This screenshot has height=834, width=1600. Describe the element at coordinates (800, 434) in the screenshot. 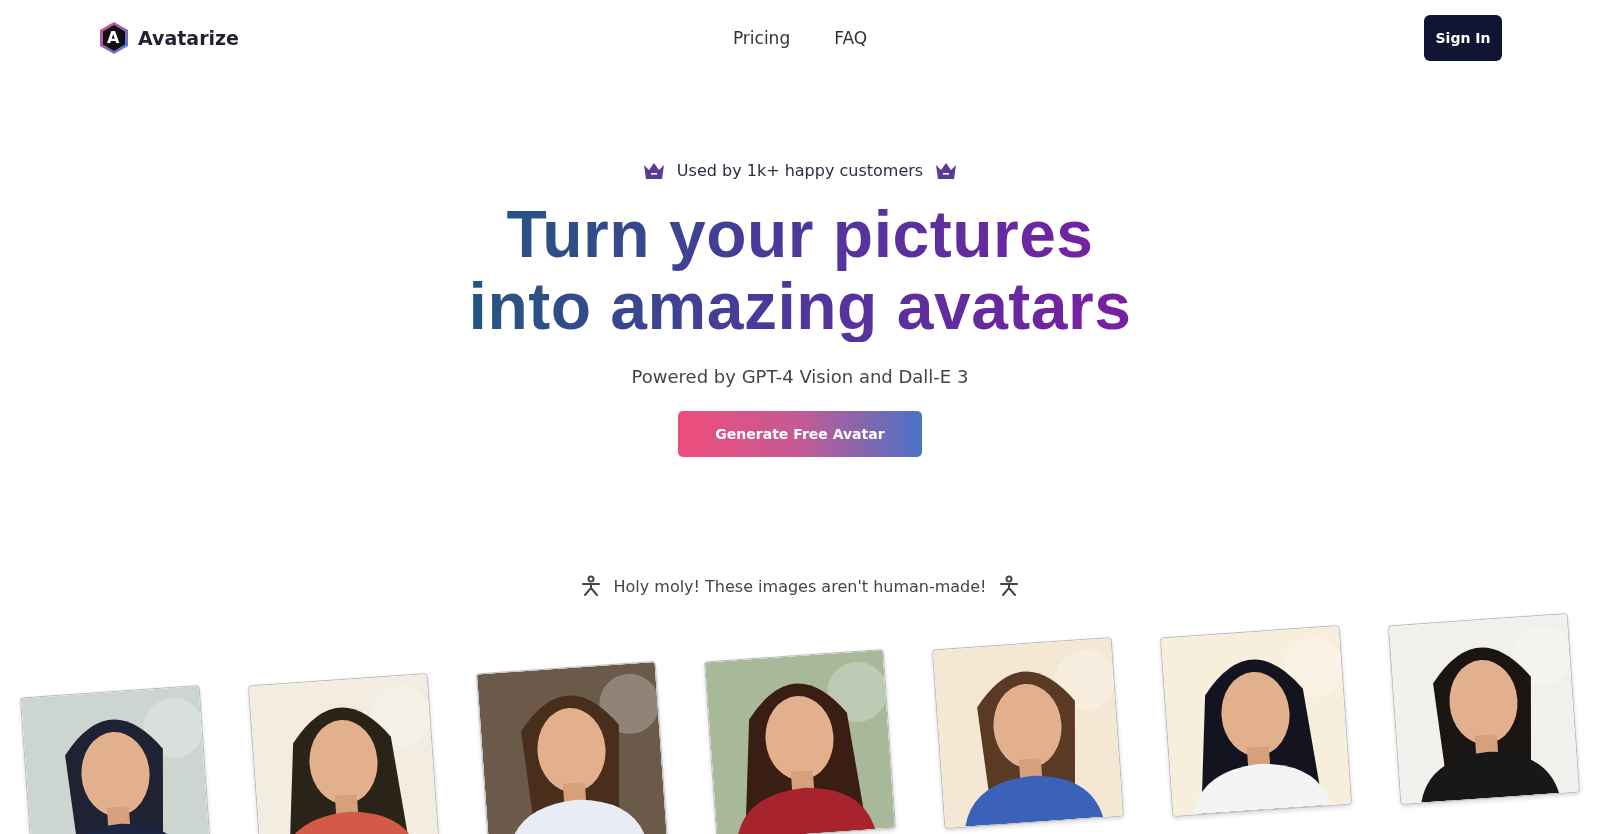

I see `generate-avatar-button: Generate Free Avatar` at that location.